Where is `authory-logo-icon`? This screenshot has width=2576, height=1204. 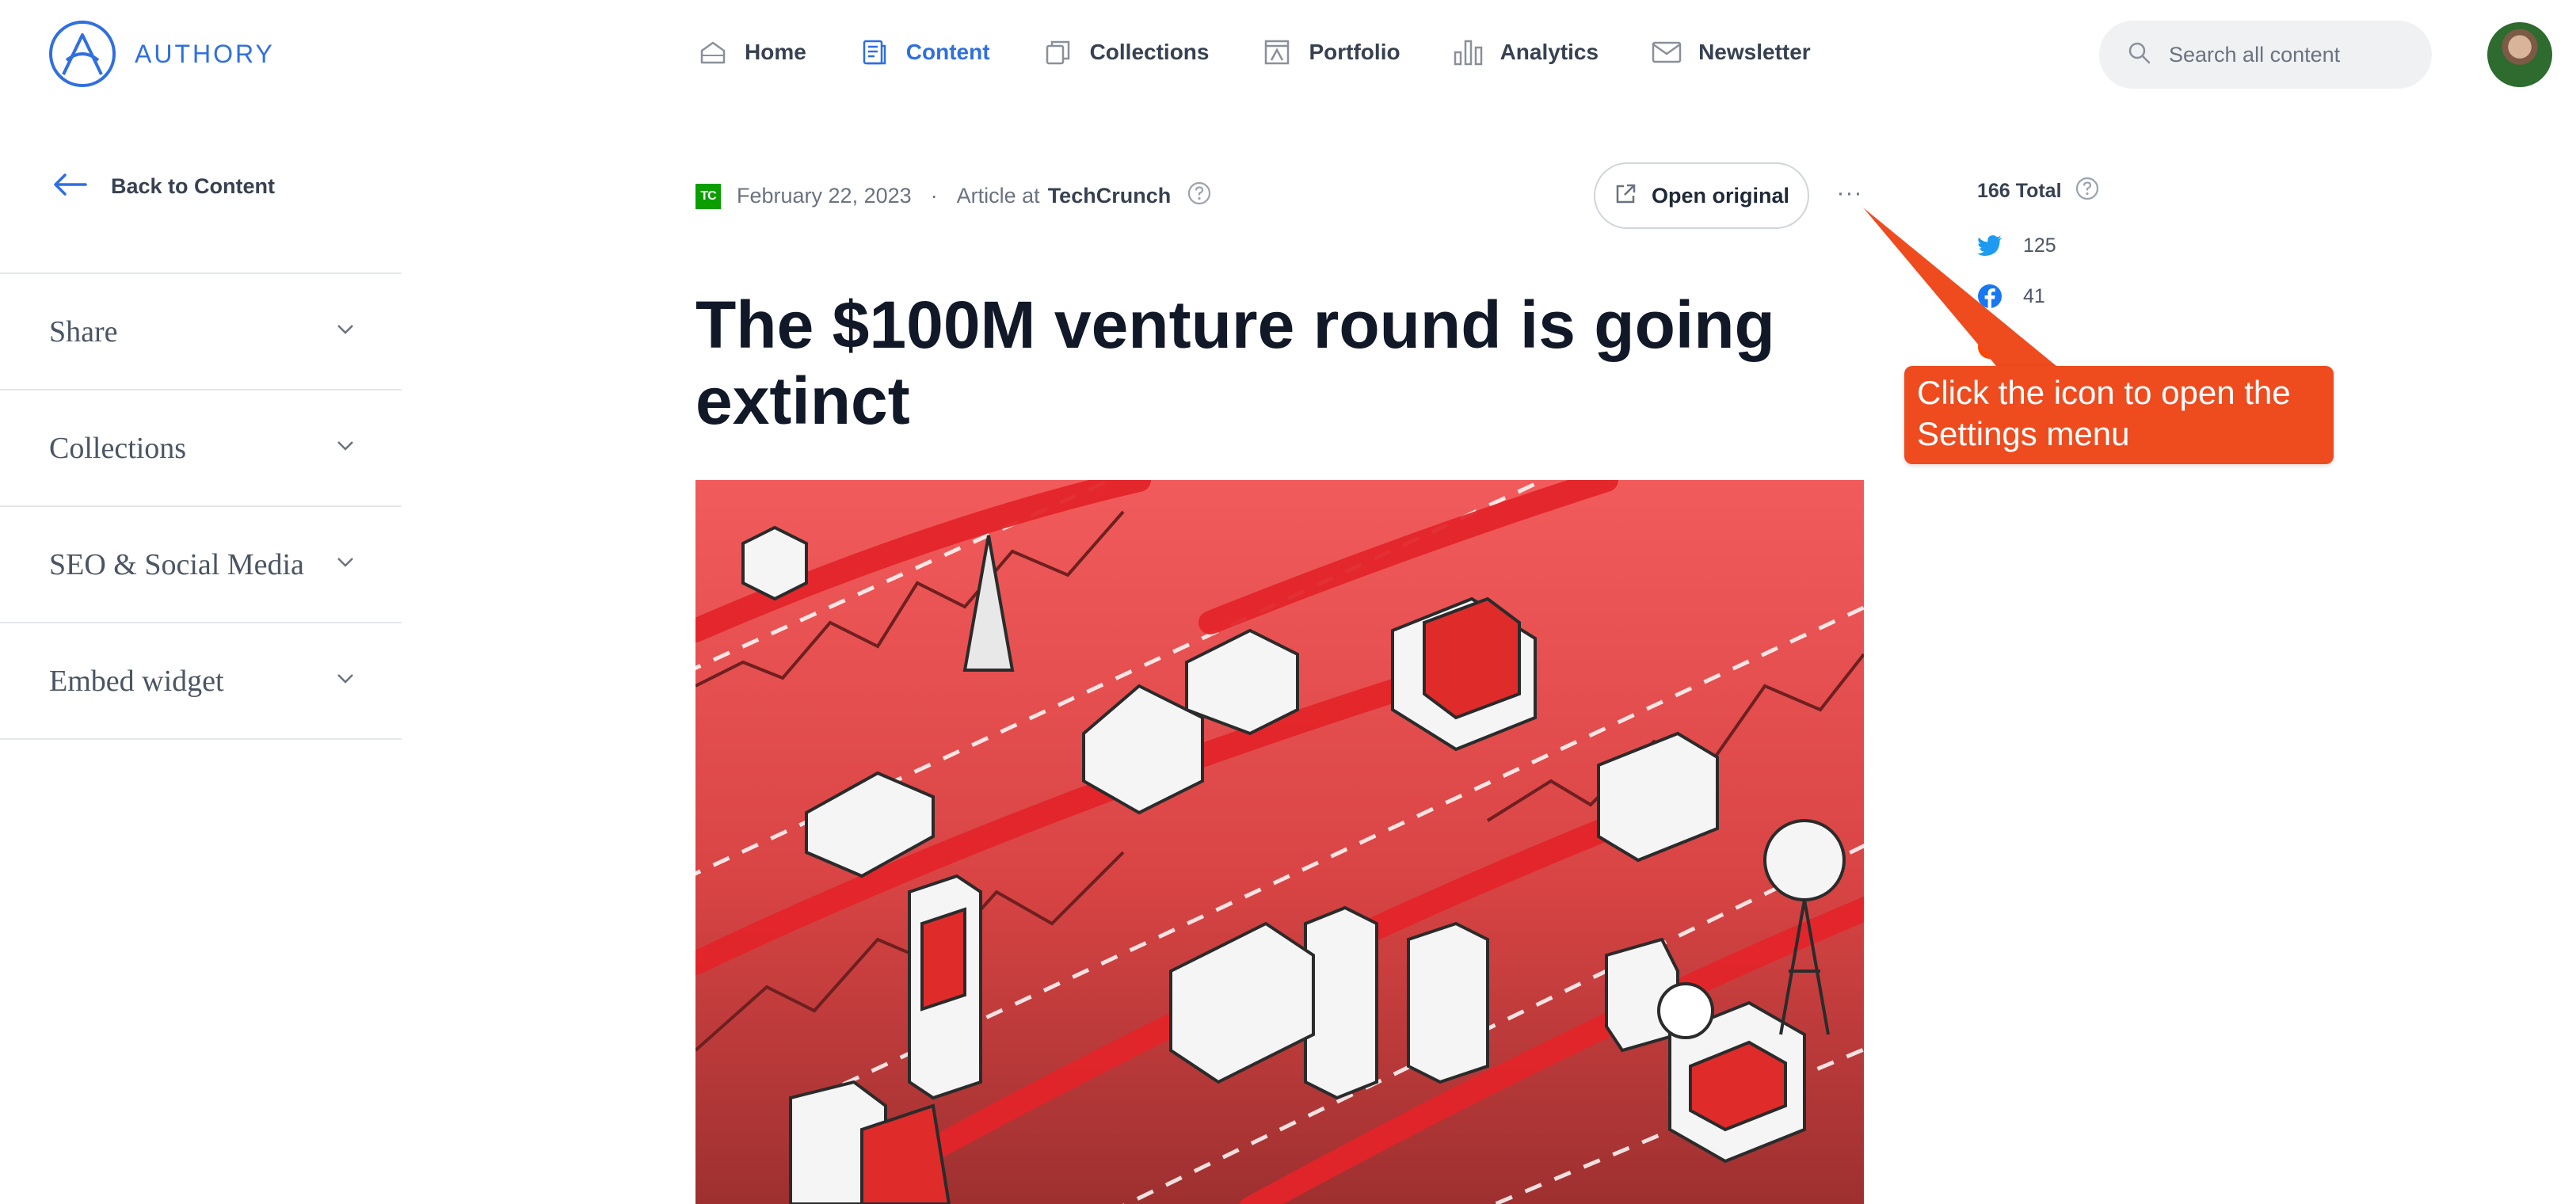 authory-logo-icon is located at coordinates (83, 54).